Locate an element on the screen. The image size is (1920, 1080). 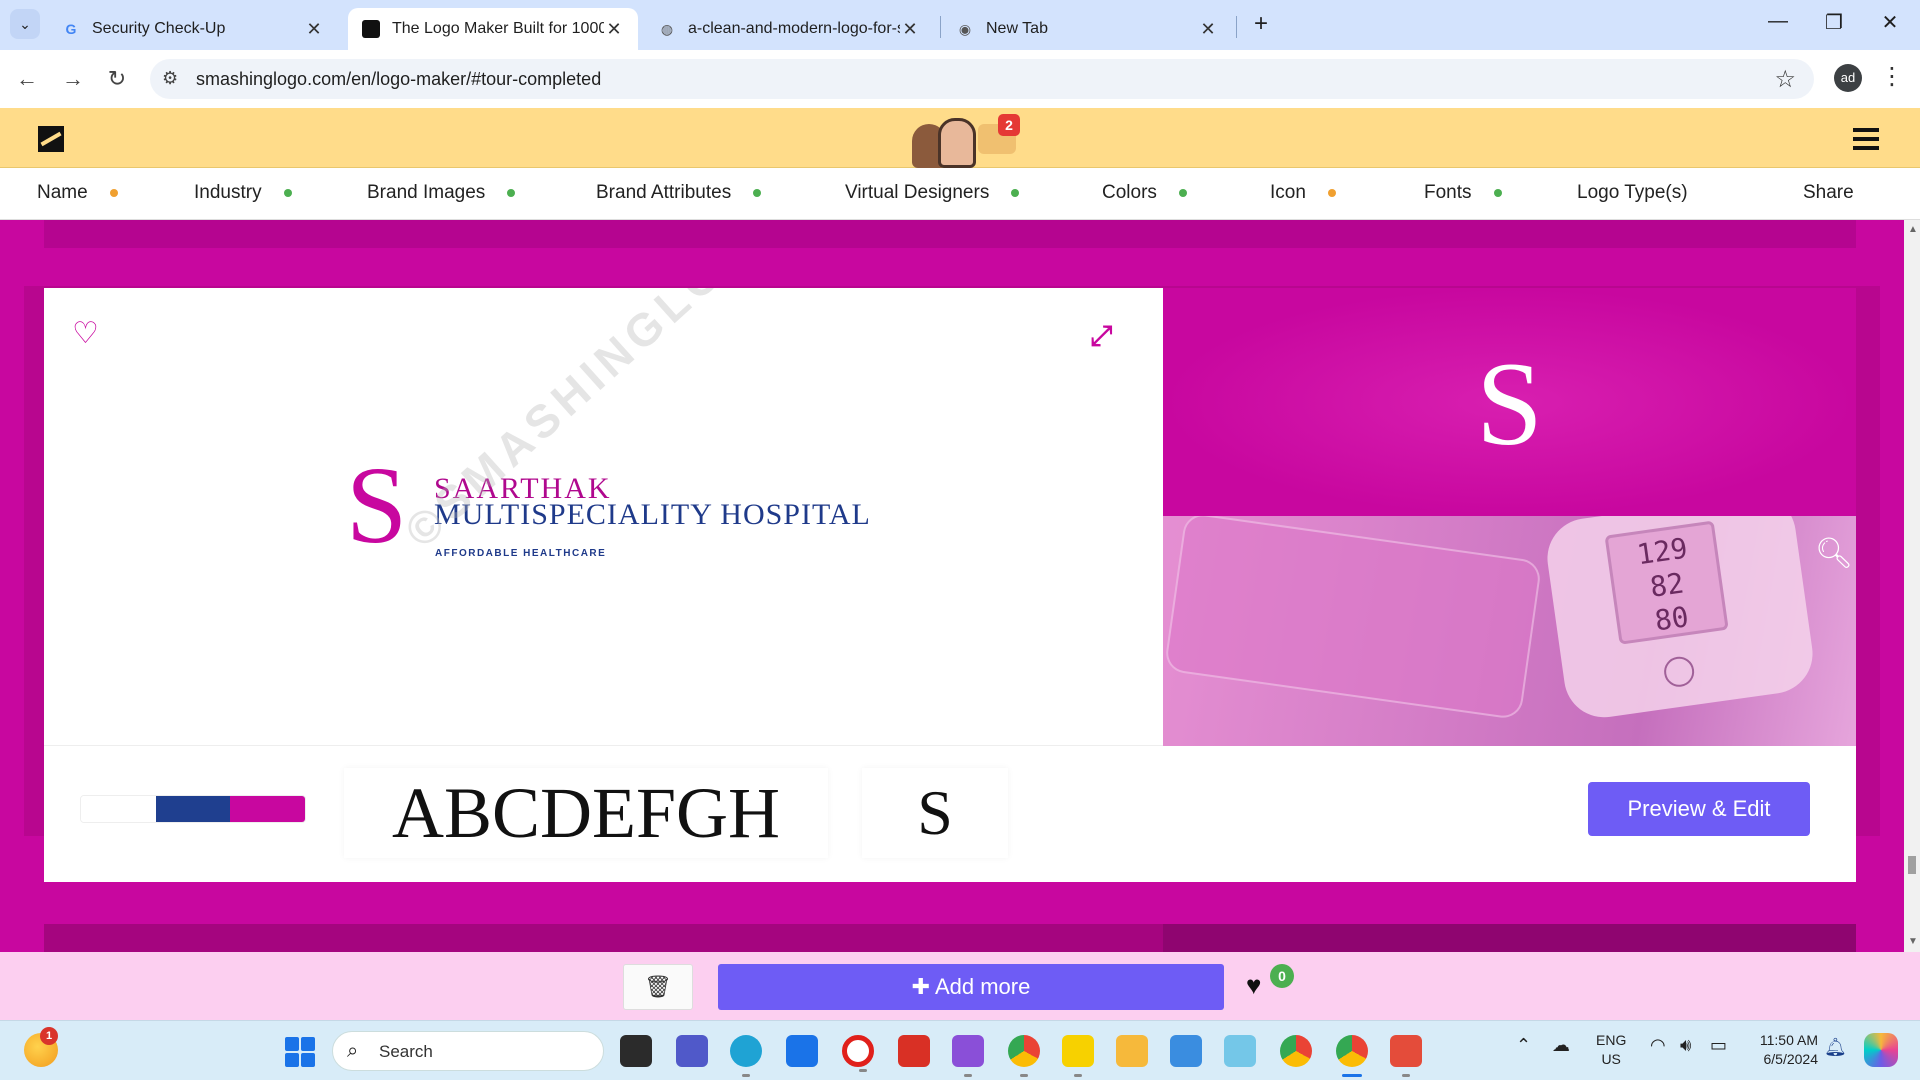
virtual-designers-avatars: 2 is located at coordinates (967, 141).